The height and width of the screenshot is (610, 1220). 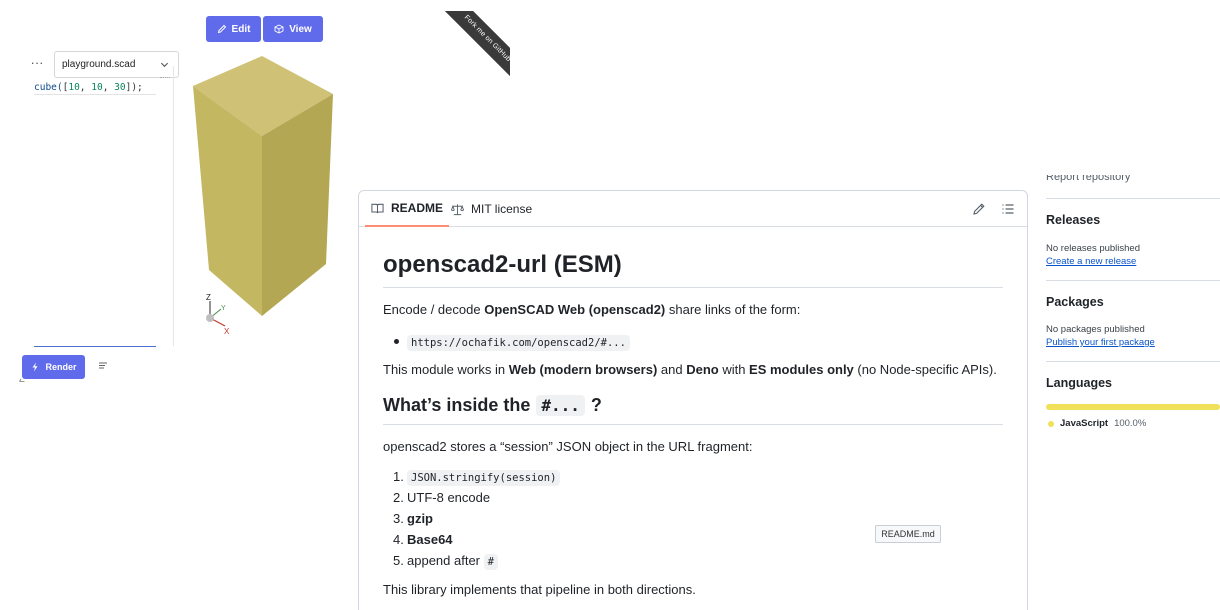 I want to click on step-code: JSON.stringify(session), so click(x=484, y=478).